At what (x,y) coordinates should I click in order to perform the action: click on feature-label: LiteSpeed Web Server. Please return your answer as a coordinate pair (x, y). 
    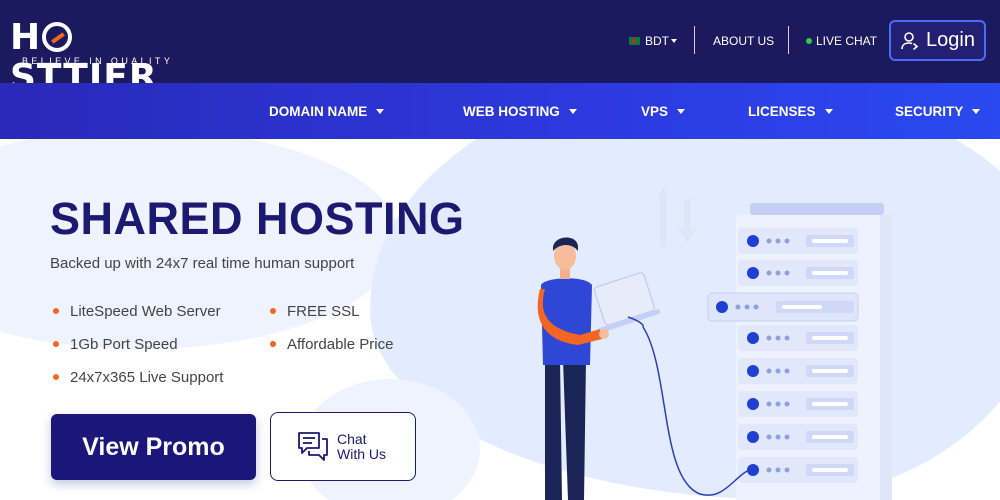
    Looking at the image, I should click on (145, 311).